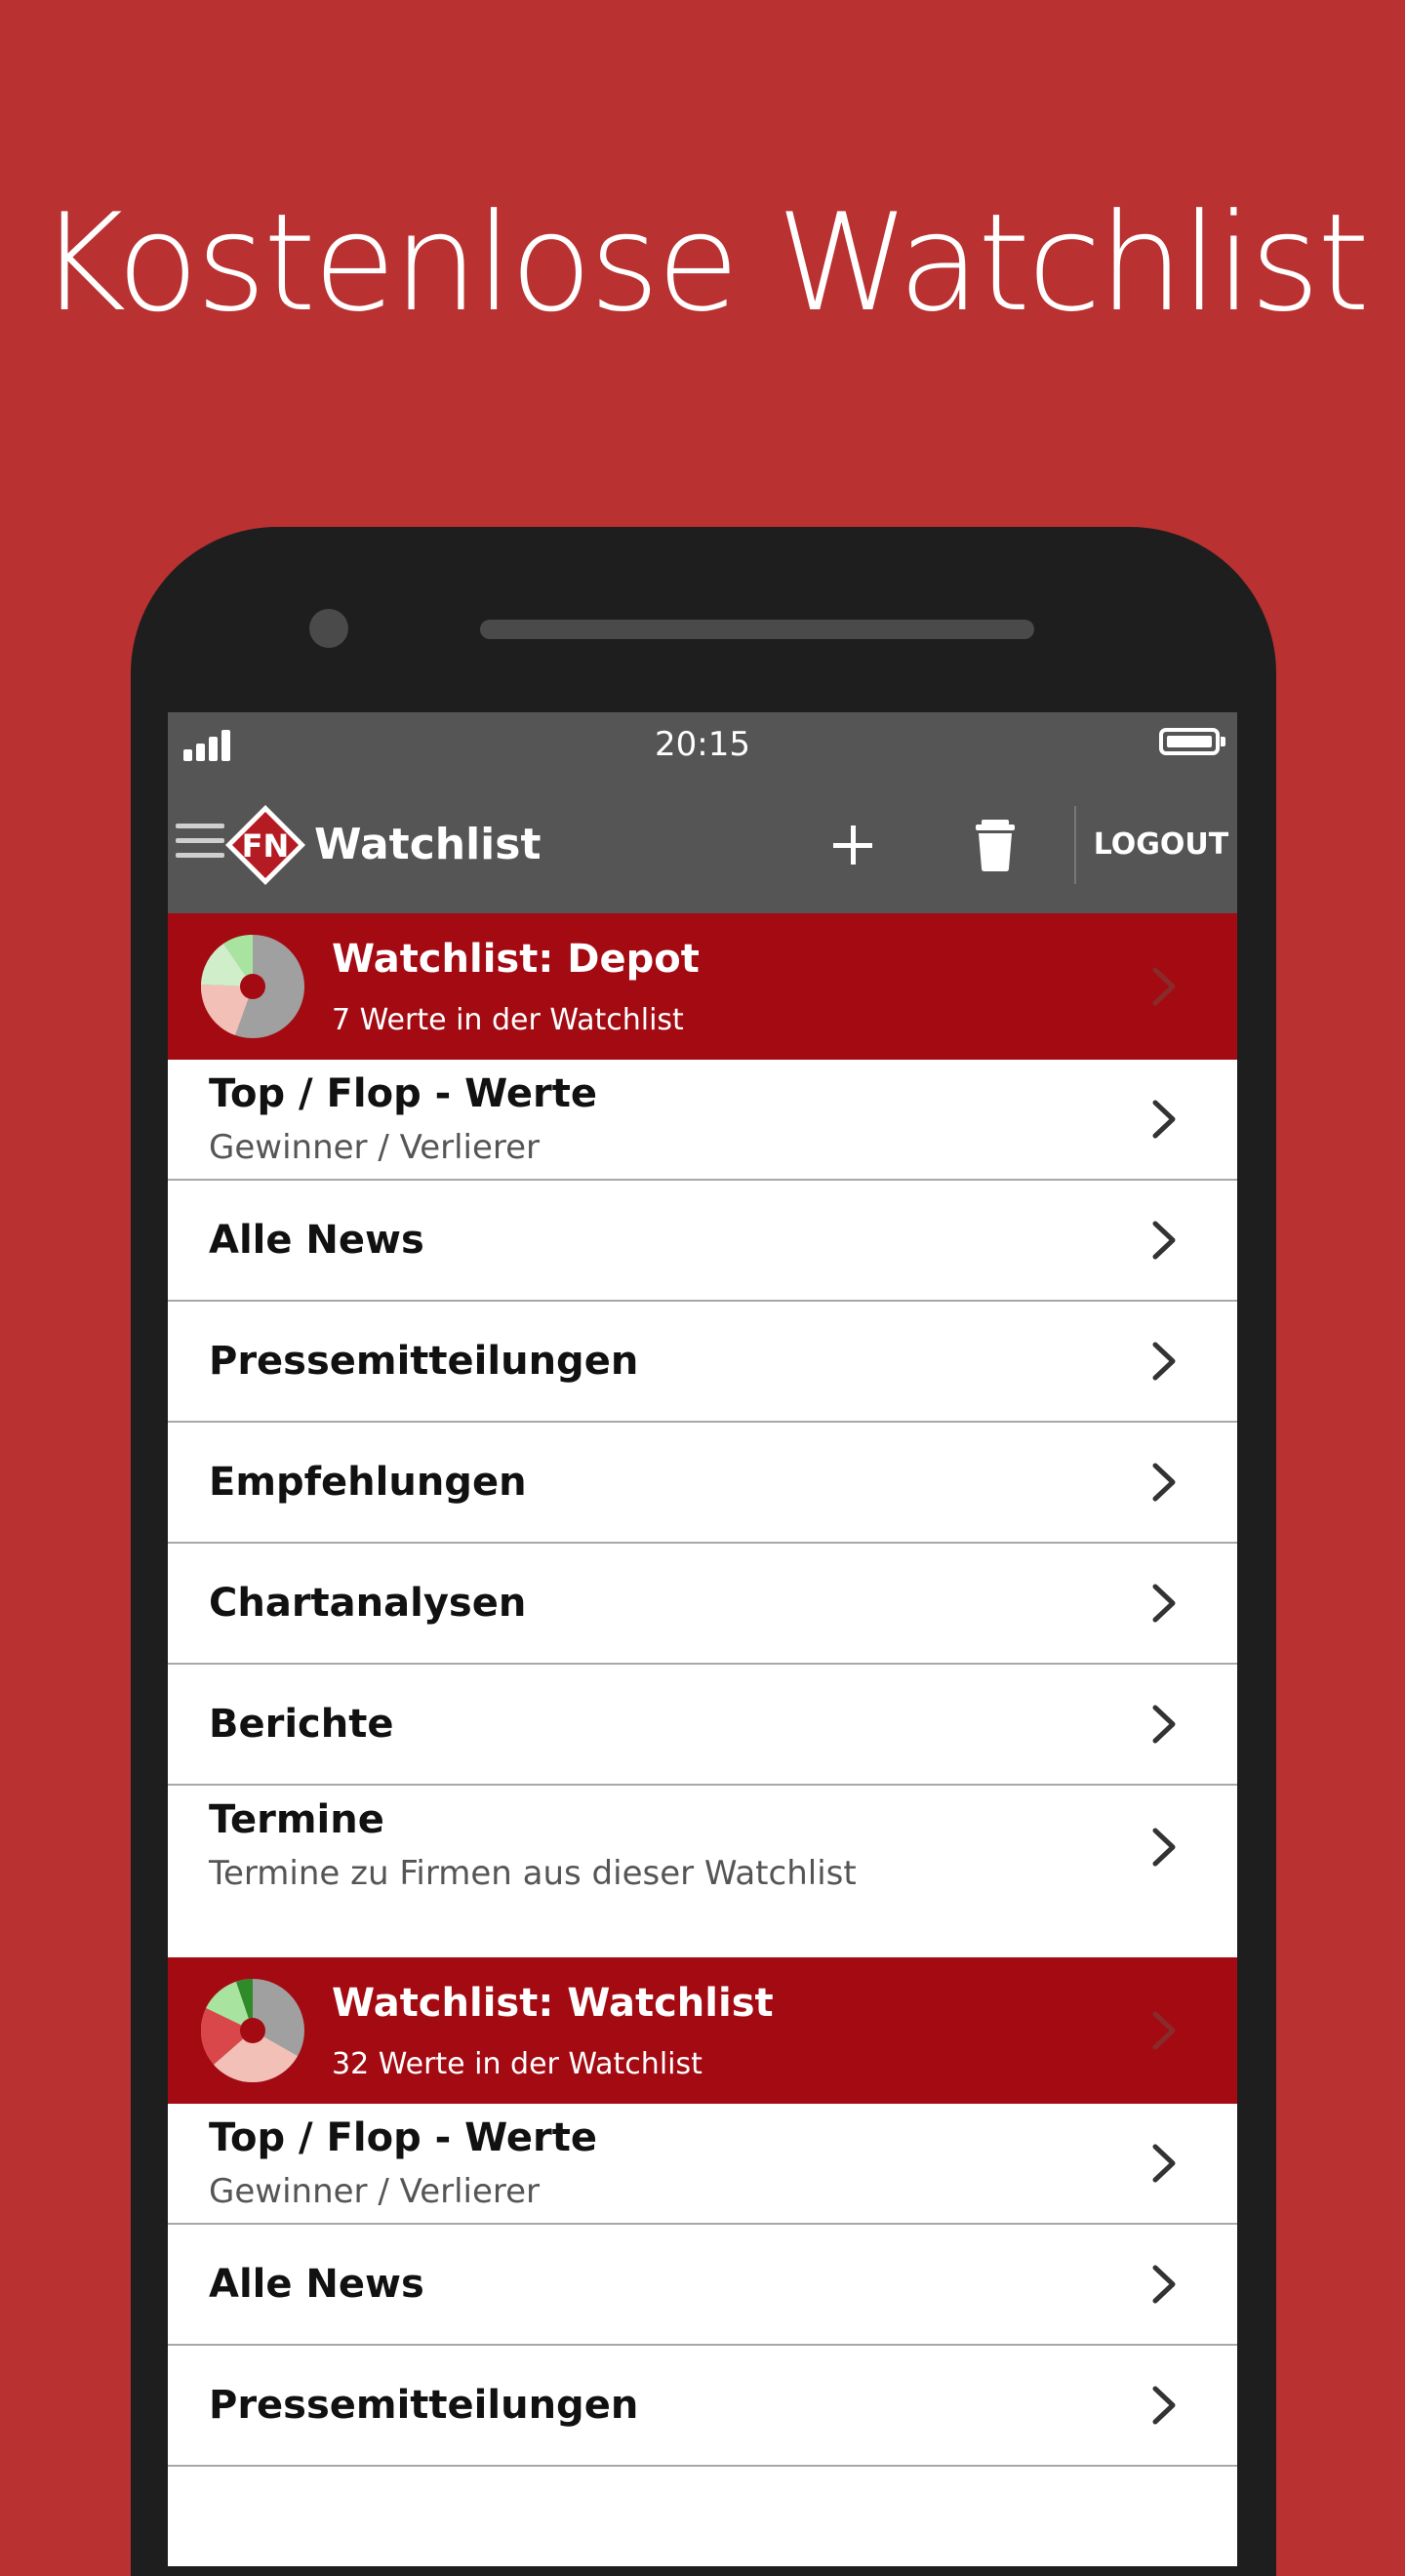  I want to click on list-item: Chartanalysen, so click(702, 1604).